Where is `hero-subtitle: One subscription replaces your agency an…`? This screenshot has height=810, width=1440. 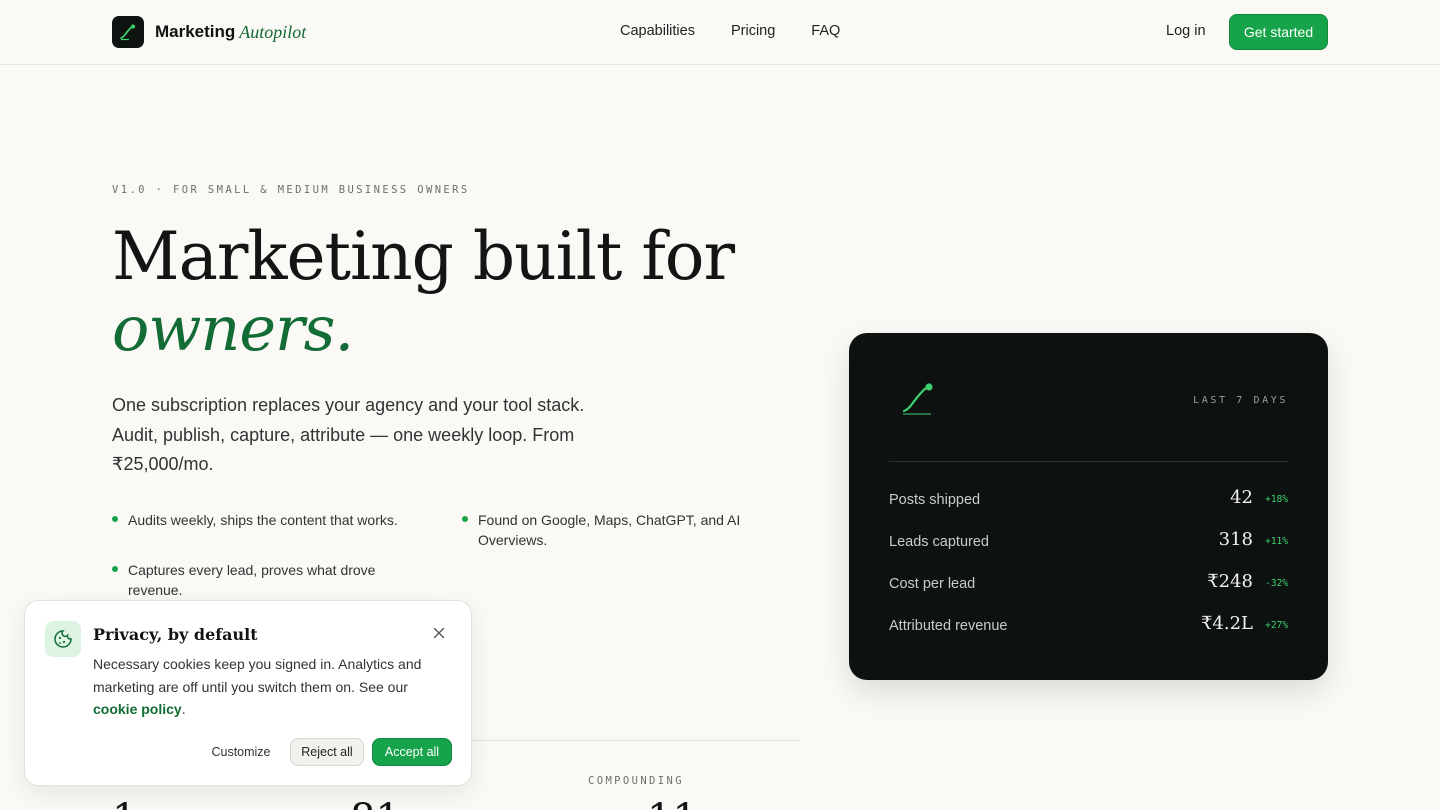
hero-subtitle: One subscription replaces your agency an… is located at coordinates (348, 434).